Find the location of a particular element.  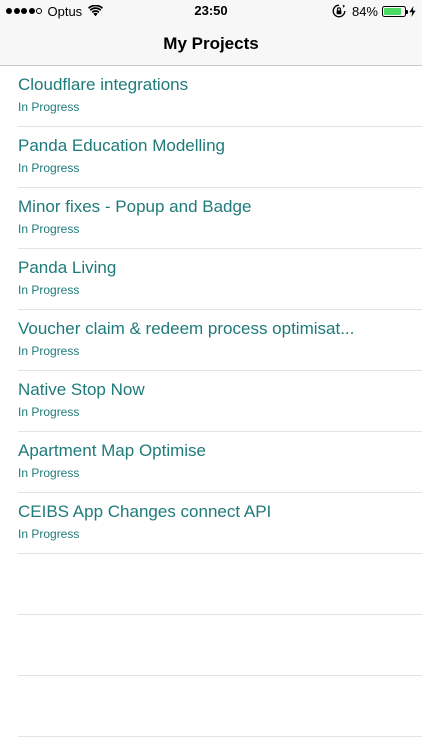

project-title: Native Stop Now is located at coordinates (81, 389).